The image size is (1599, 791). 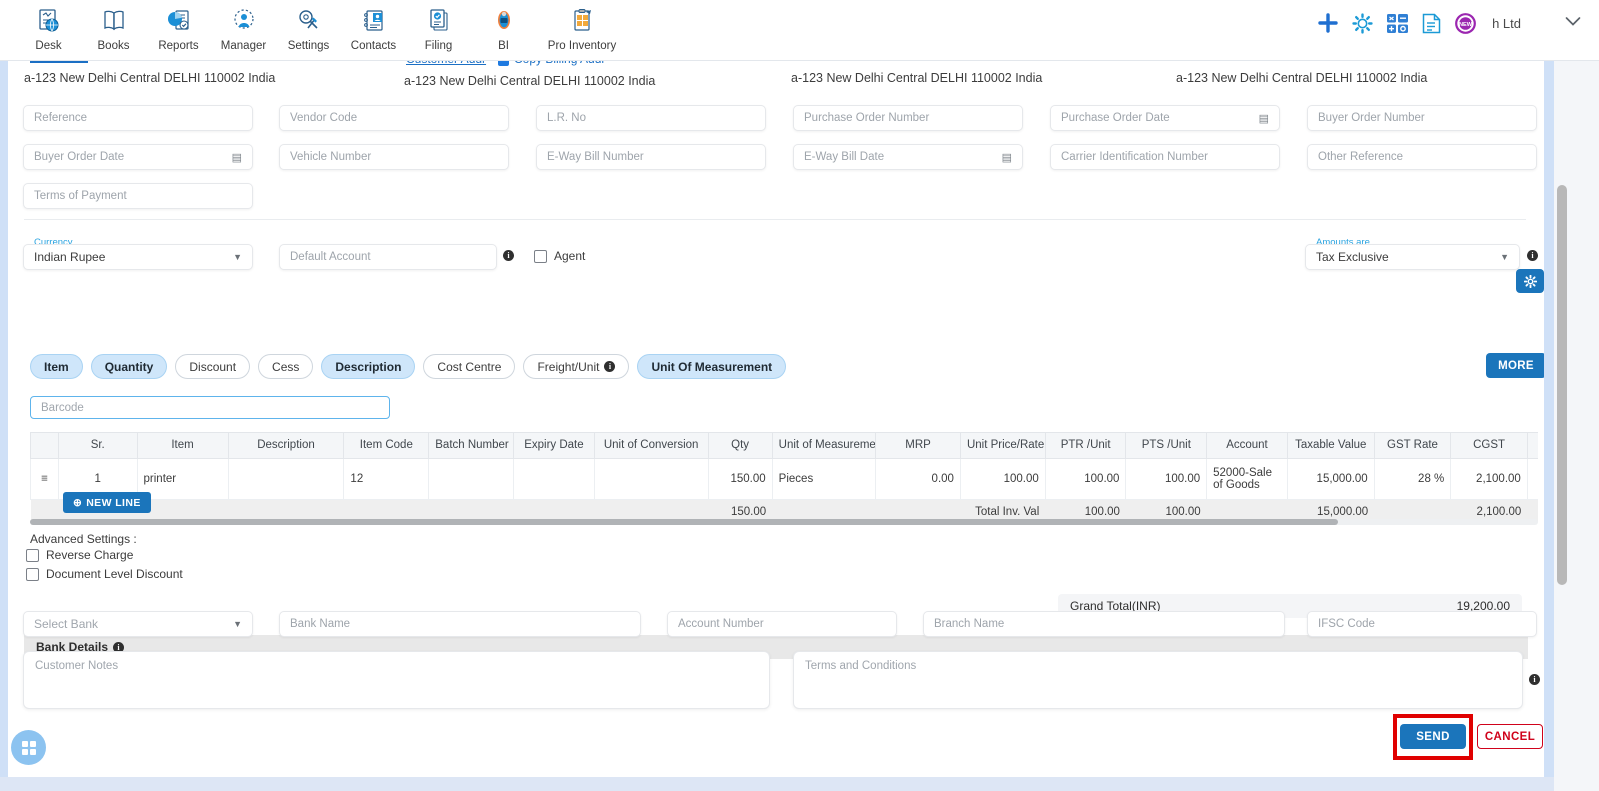 I want to click on customer-notes-textarea: Customer Notes, so click(x=396, y=680).